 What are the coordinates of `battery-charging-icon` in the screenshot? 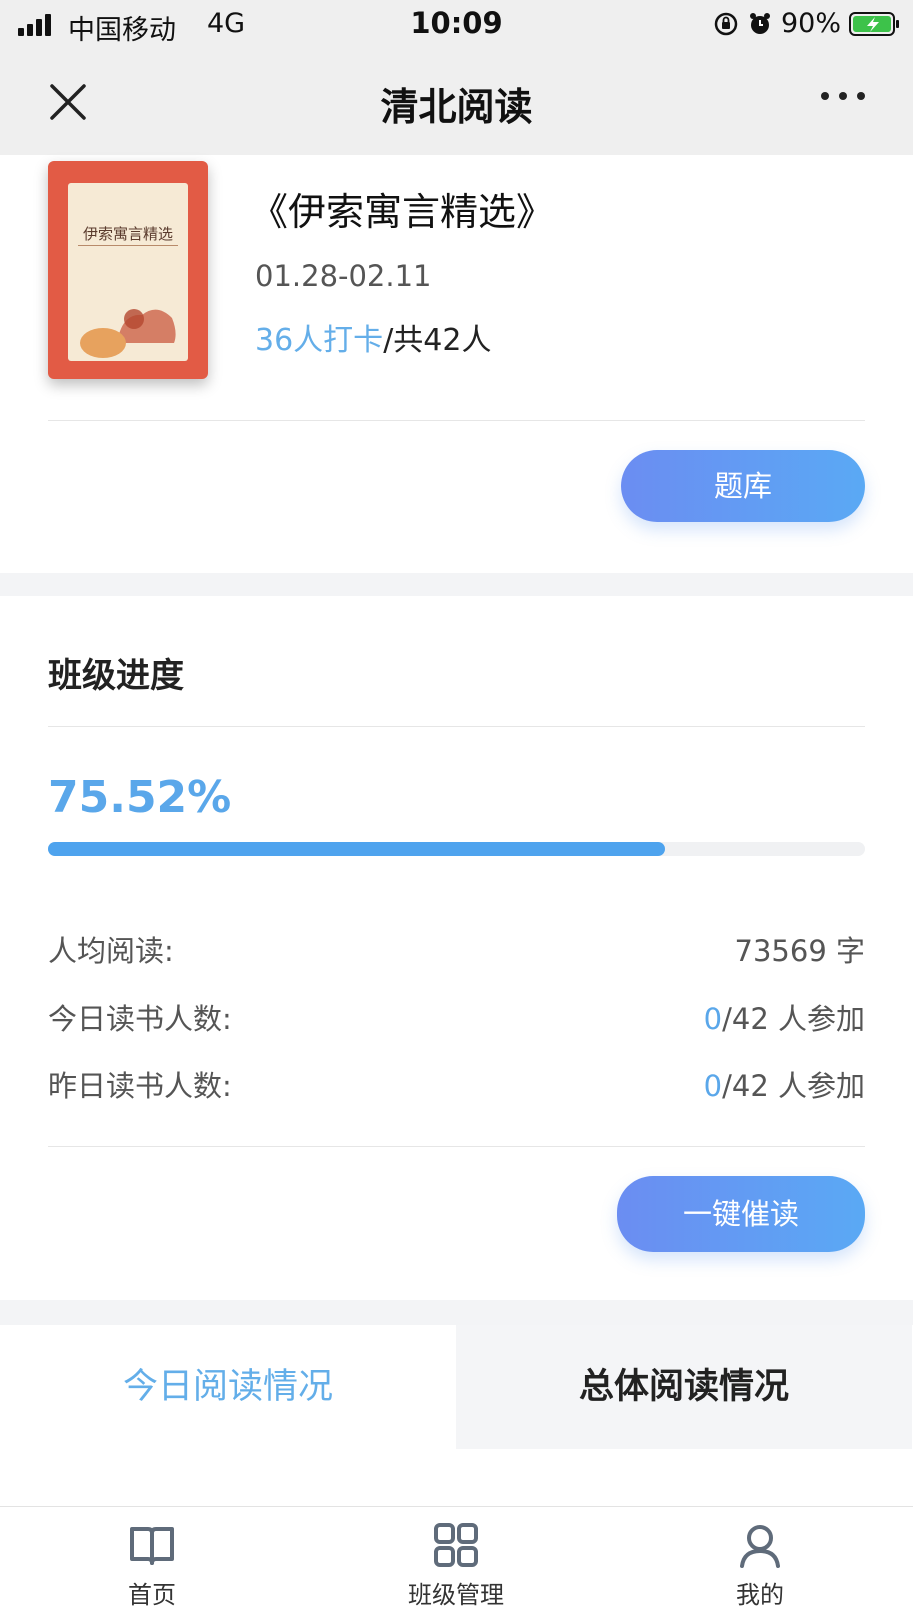 It's located at (874, 23).